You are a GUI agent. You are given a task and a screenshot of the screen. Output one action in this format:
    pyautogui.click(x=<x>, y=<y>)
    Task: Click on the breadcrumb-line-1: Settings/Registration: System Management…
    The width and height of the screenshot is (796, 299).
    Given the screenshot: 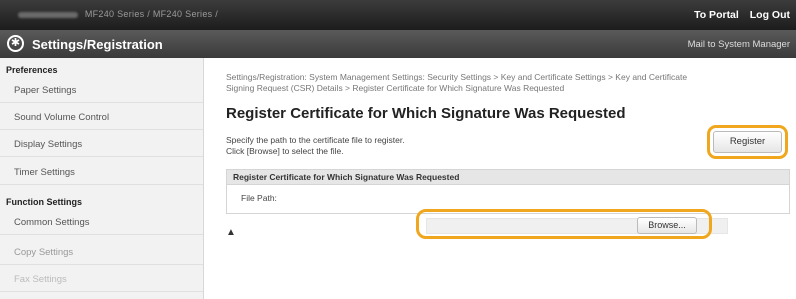 What is the action you would take?
    pyautogui.click(x=457, y=77)
    